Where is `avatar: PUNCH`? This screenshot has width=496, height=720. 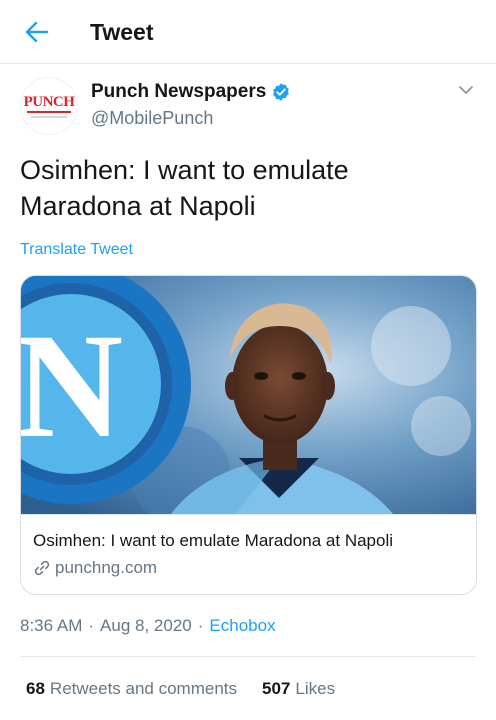 avatar: PUNCH is located at coordinates (49, 106).